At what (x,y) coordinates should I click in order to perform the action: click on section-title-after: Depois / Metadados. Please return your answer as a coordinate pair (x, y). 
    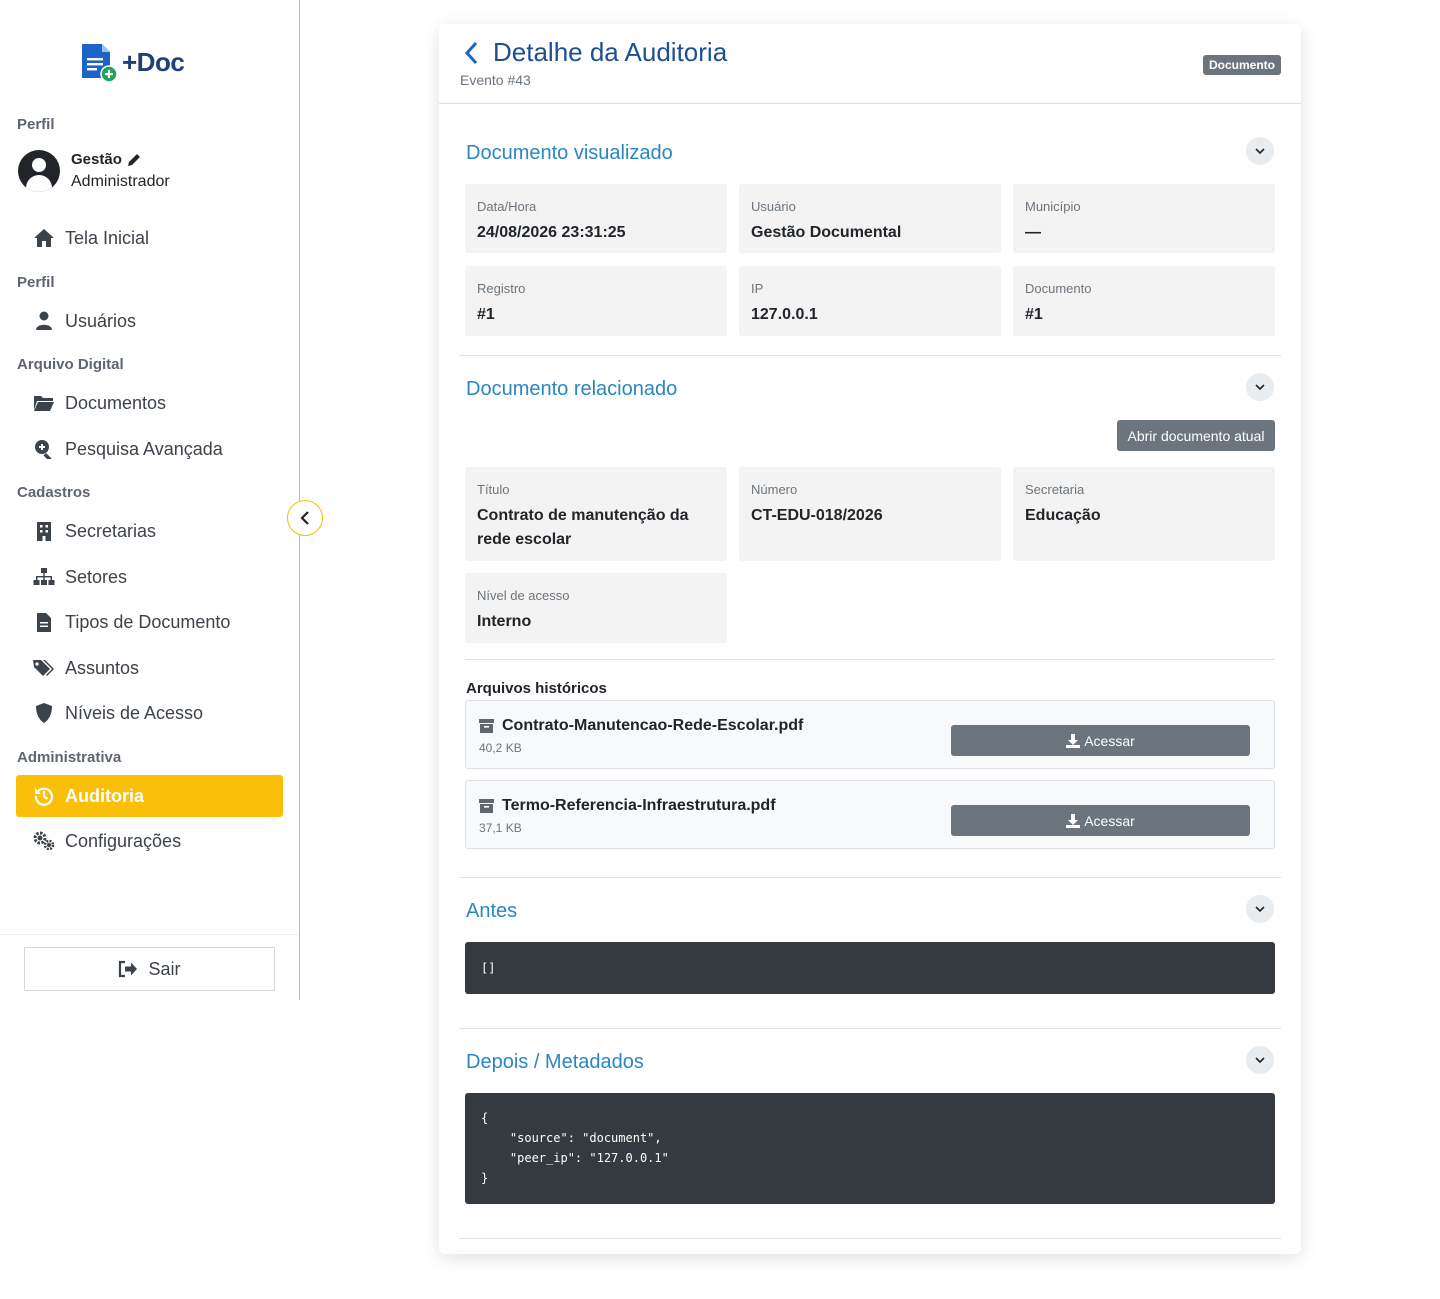
    Looking at the image, I should click on (555, 1062).